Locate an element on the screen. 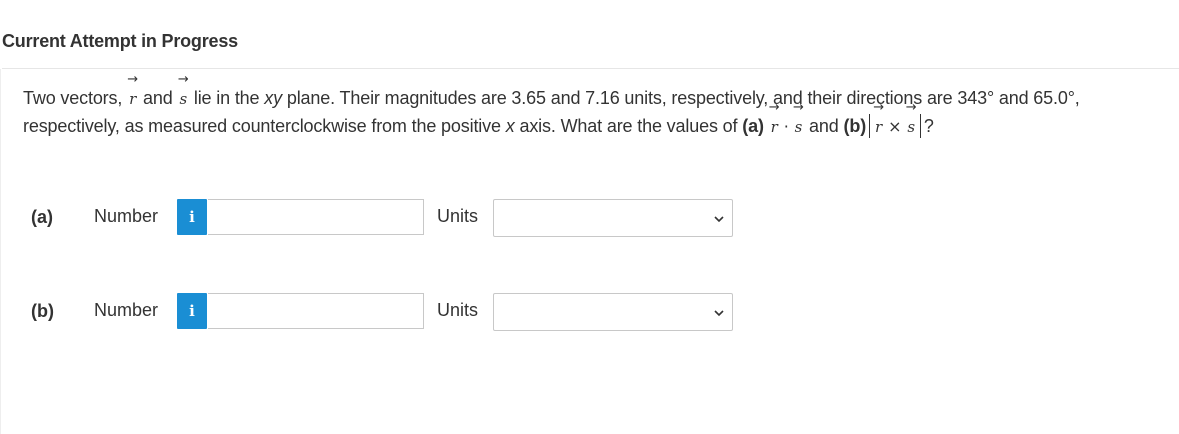  number-input-b is located at coordinates (316, 311).